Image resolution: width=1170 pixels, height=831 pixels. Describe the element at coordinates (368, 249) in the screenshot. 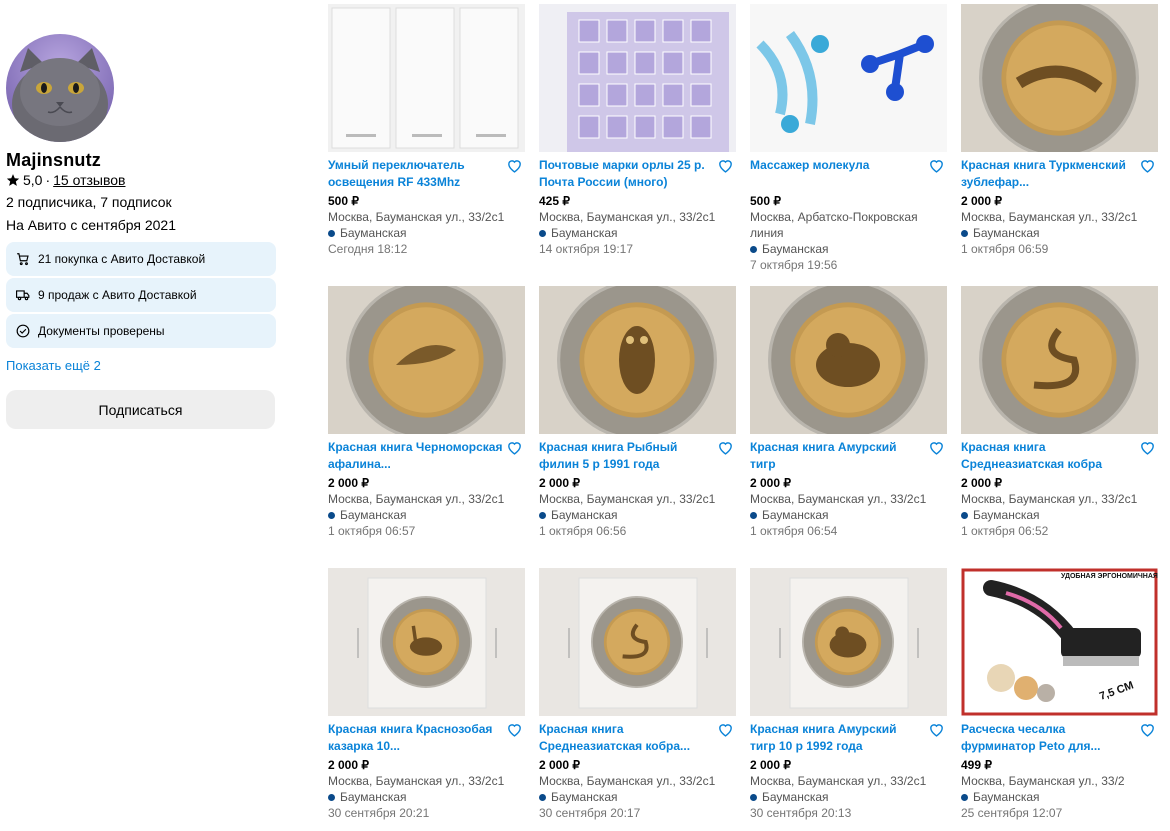

I see `listing-date: Сегодня 18:12` at that location.